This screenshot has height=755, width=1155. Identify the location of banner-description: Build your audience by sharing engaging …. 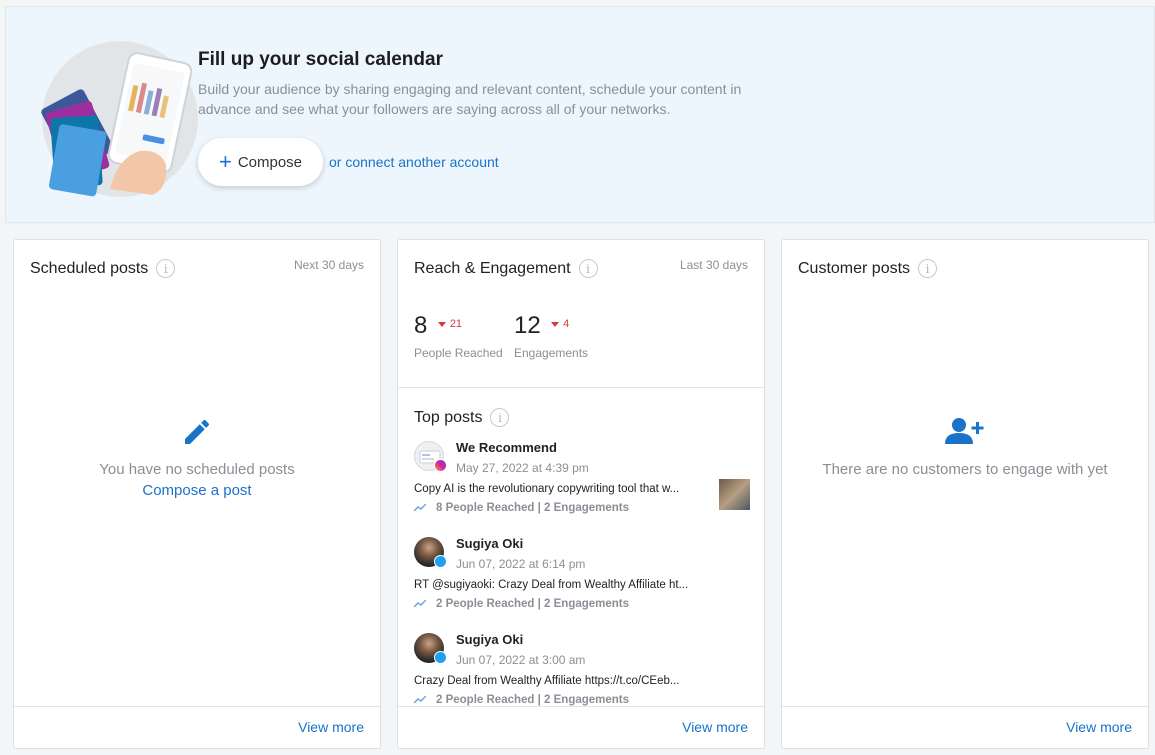
(470, 99).